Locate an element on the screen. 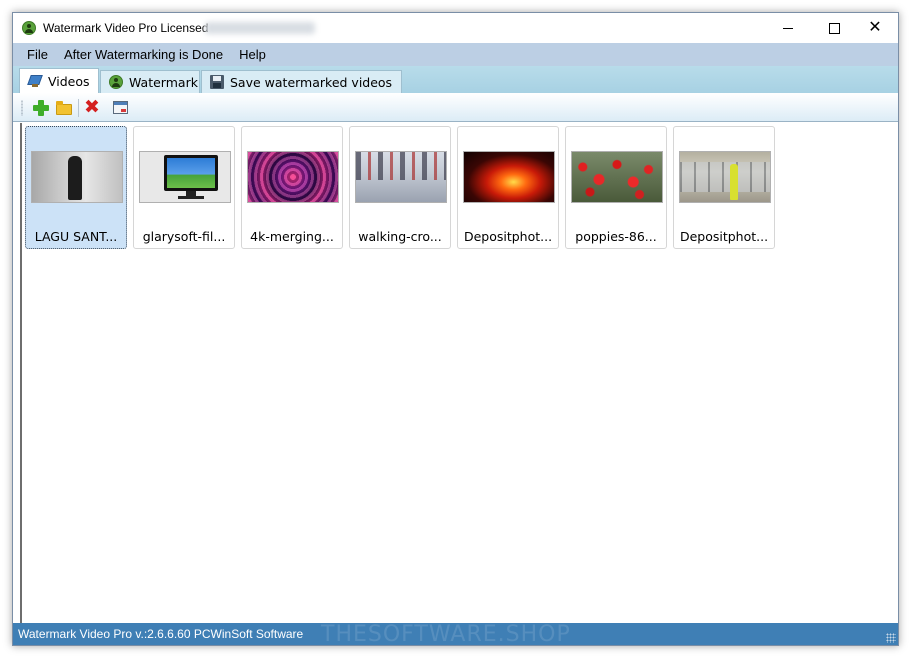 The width and height of the screenshot is (910, 657). person-icon is located at coordinates (116, 82).